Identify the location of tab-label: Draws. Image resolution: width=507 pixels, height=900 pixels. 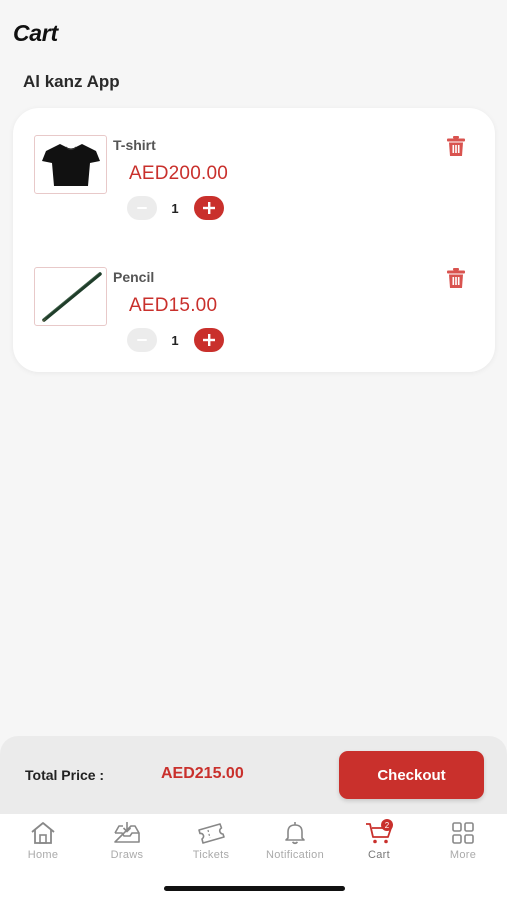
(127, 855).